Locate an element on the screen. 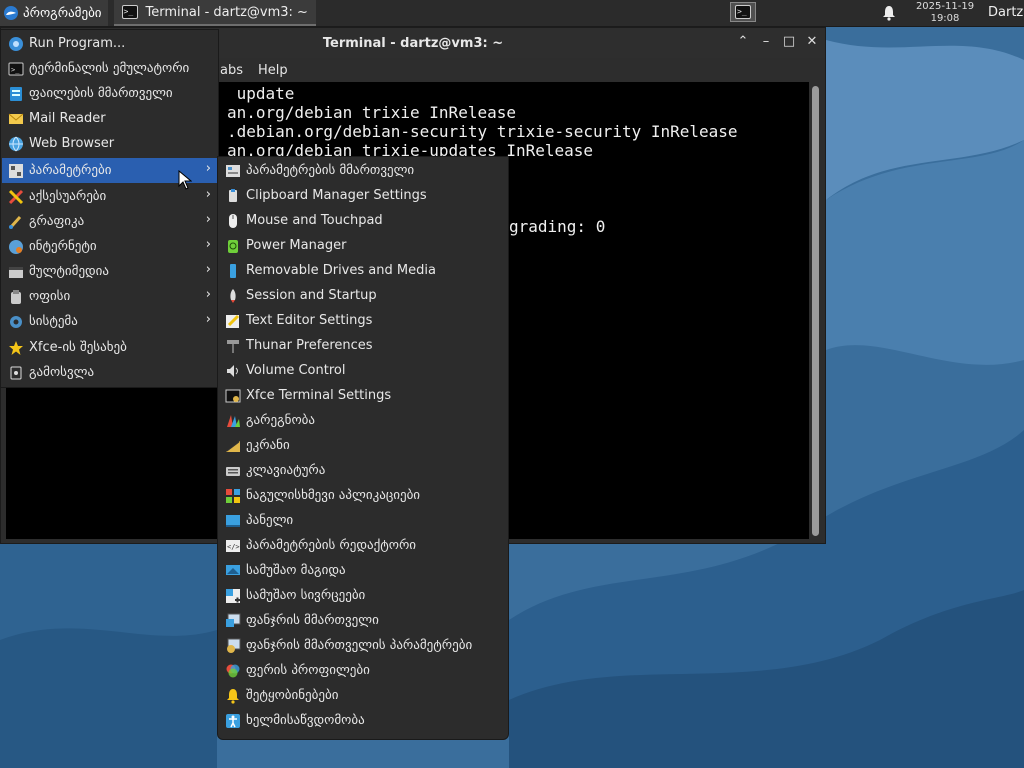 The image size is (1024, 768). submenu-item-volume-control: Volume Control is located at coordinates (363, 370).